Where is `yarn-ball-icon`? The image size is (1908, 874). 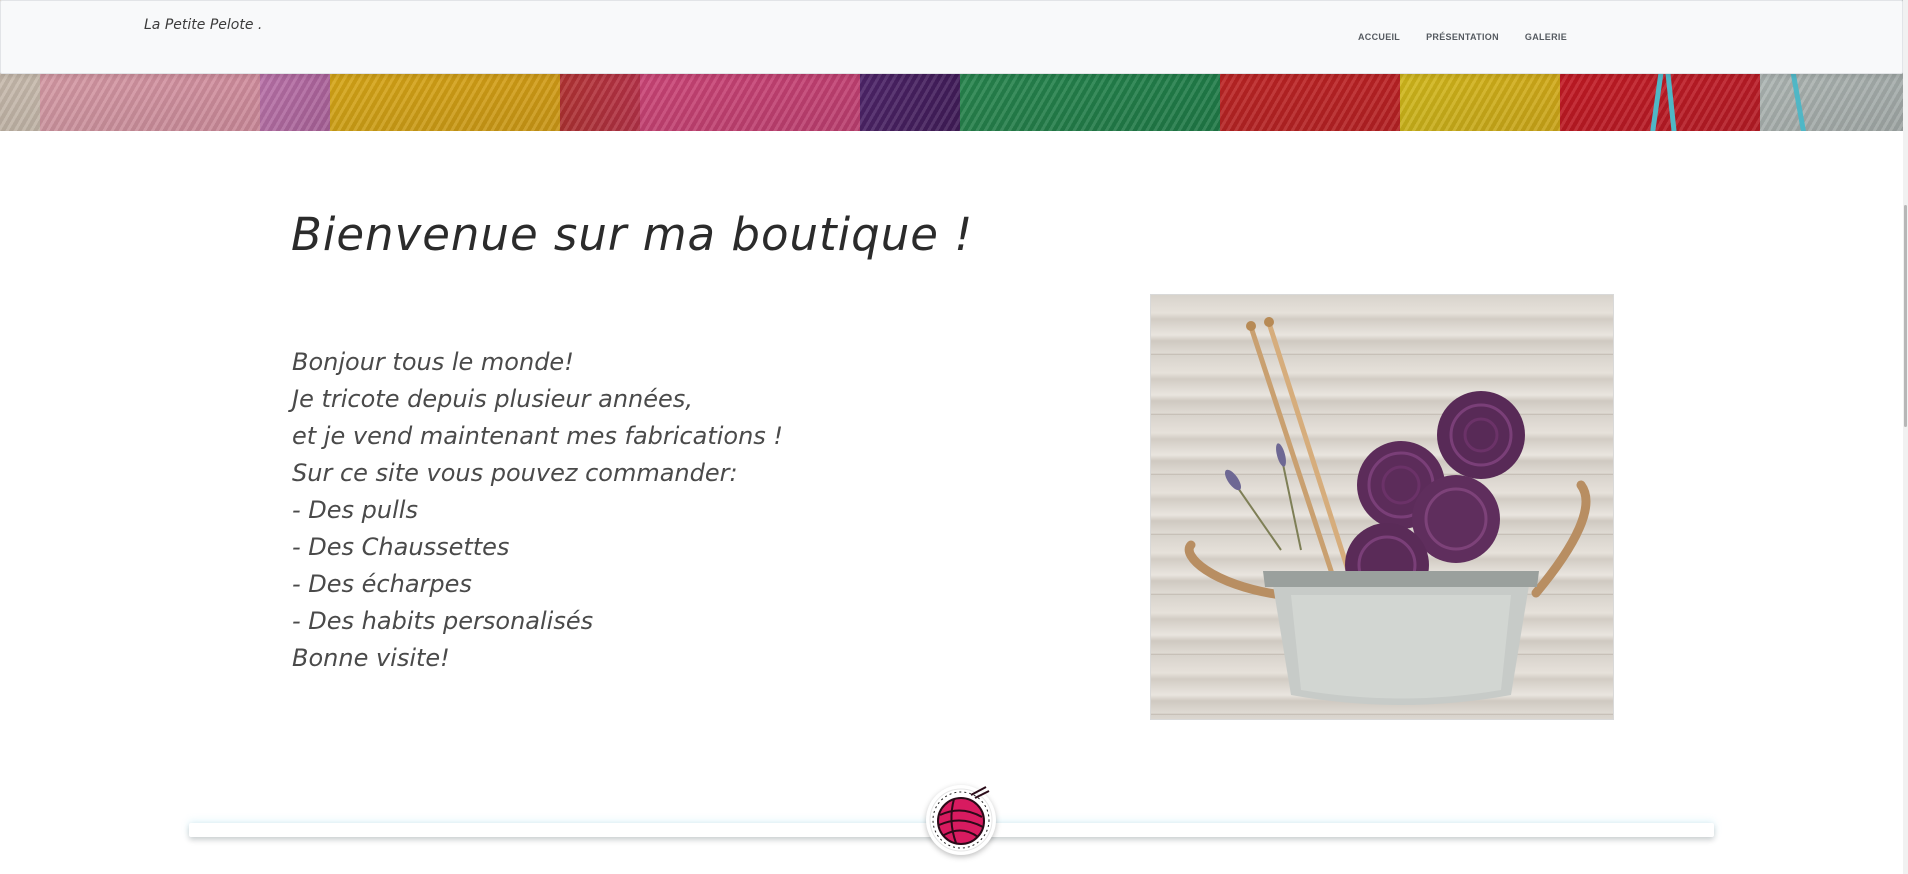 yarn-ball-icon is located at coordinates (961, 819).